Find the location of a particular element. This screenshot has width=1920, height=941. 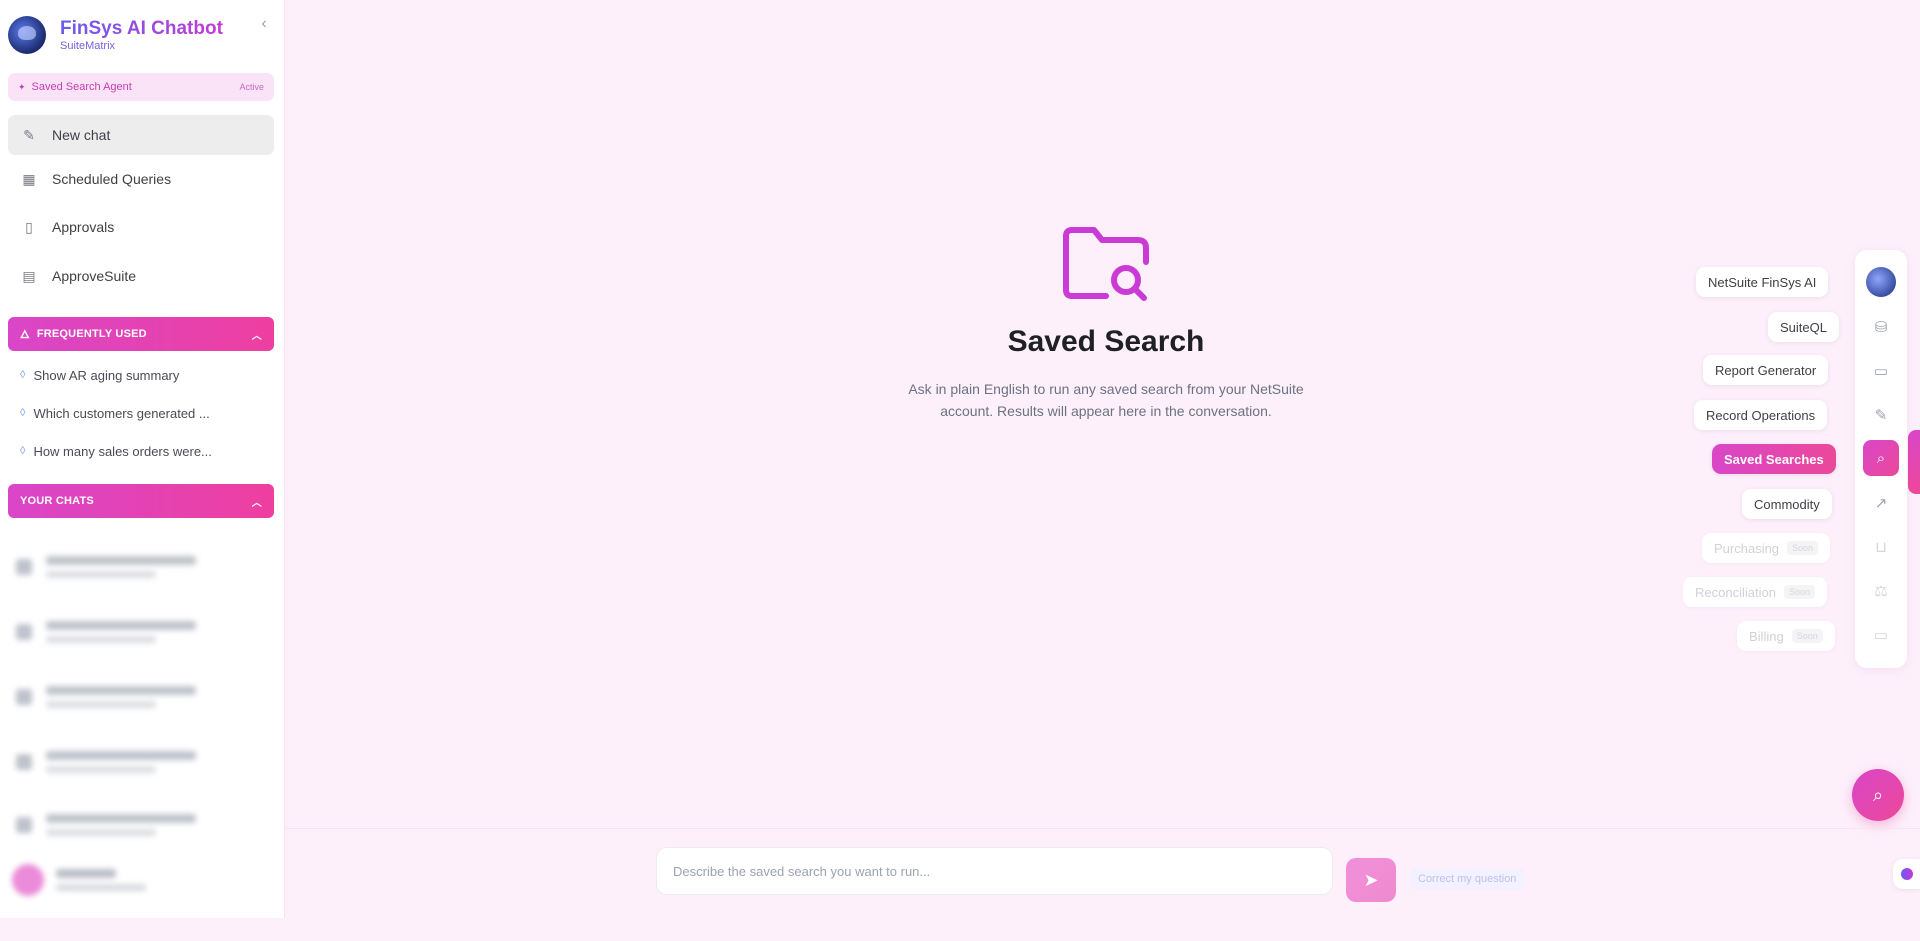

sidebar-item-label: ApproveSuite is located at coordinates (94, 276).